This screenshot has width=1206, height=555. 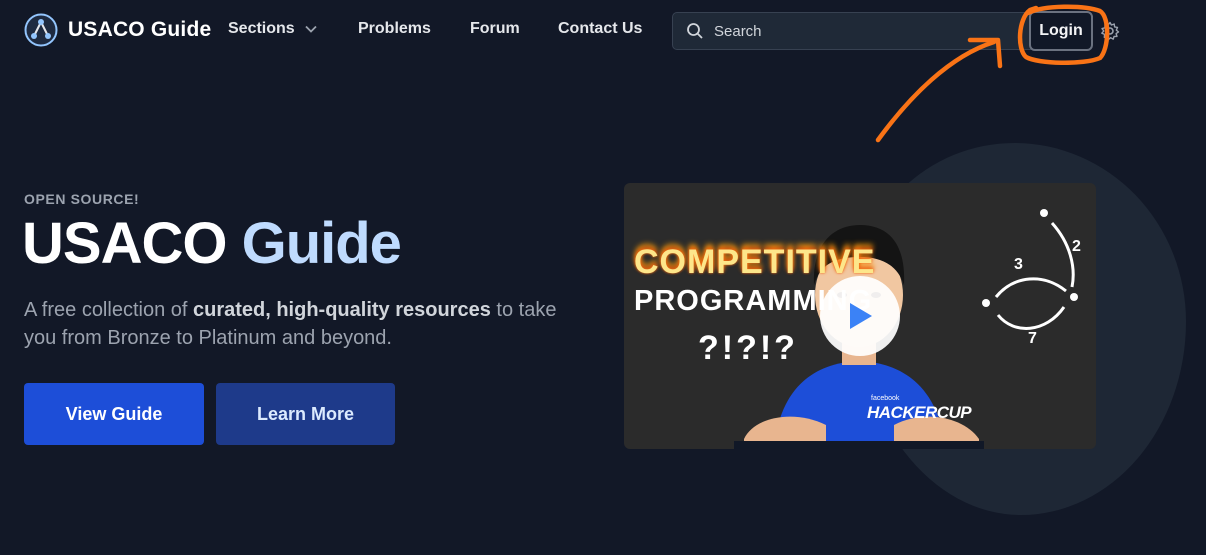 What do you see at coordinates (755, 262) in the screenshot?
I see `video-title-line1: COMPETITIVE` at bounding box center [755, 262].